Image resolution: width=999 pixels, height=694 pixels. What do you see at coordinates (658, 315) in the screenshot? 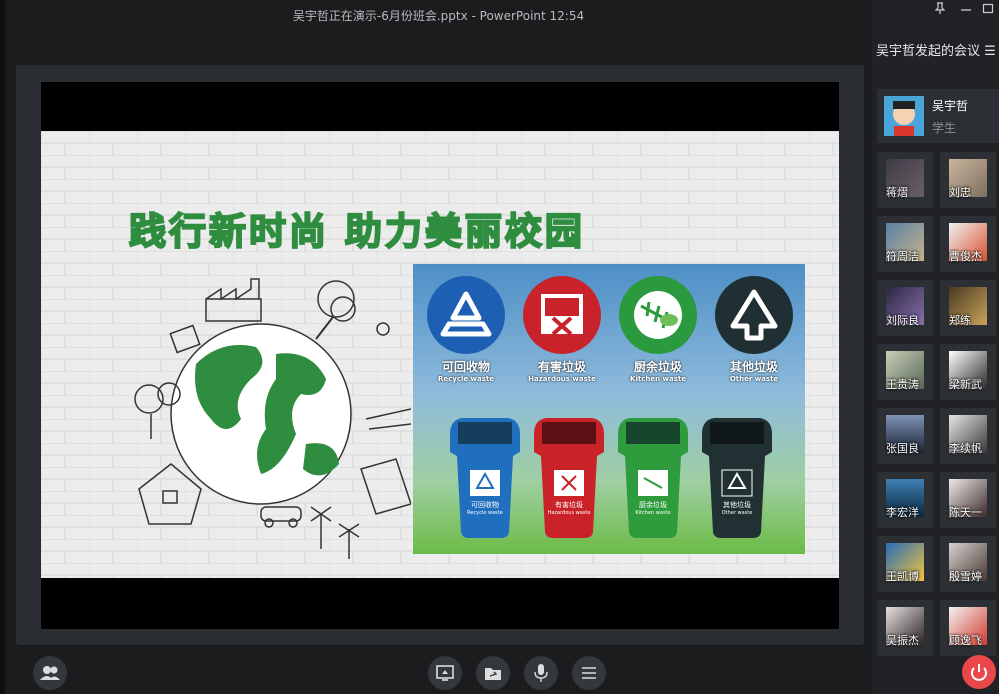
I see `fishbone-icon` at bounding box center [658, 315].